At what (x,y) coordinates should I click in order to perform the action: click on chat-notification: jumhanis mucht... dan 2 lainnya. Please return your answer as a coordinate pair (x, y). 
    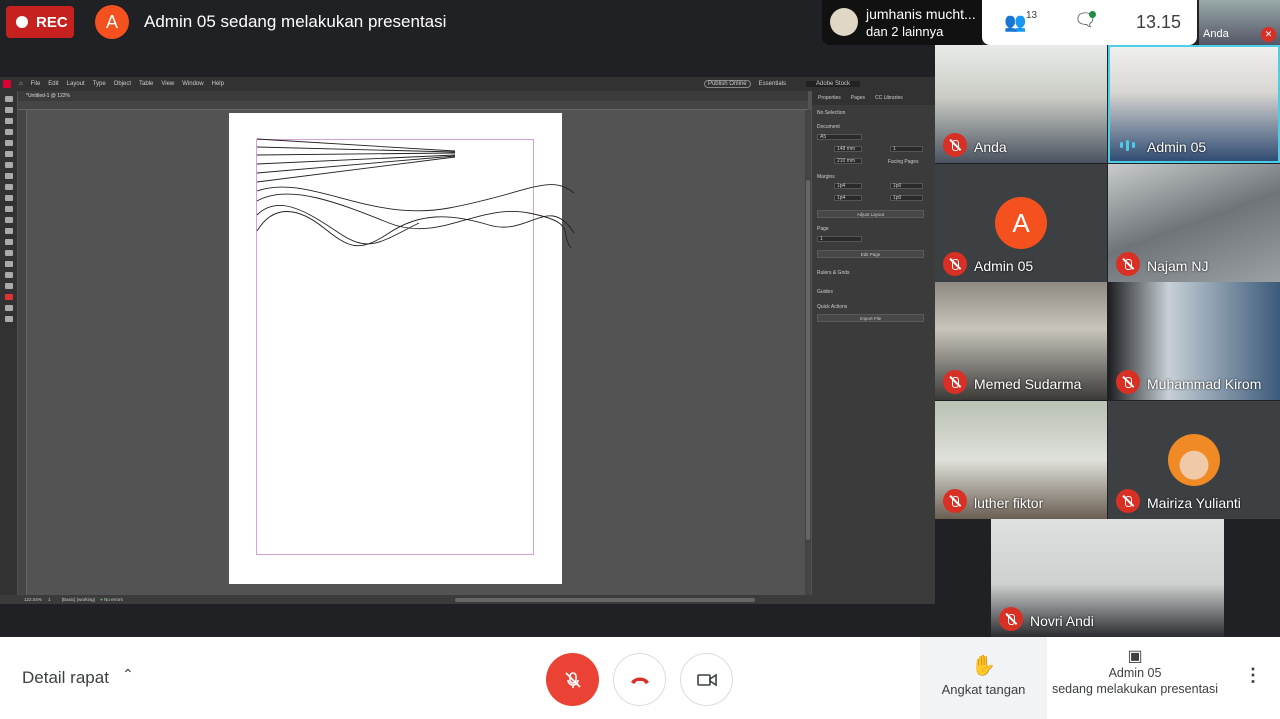
    Looking at the image, I should click on (902, 22).